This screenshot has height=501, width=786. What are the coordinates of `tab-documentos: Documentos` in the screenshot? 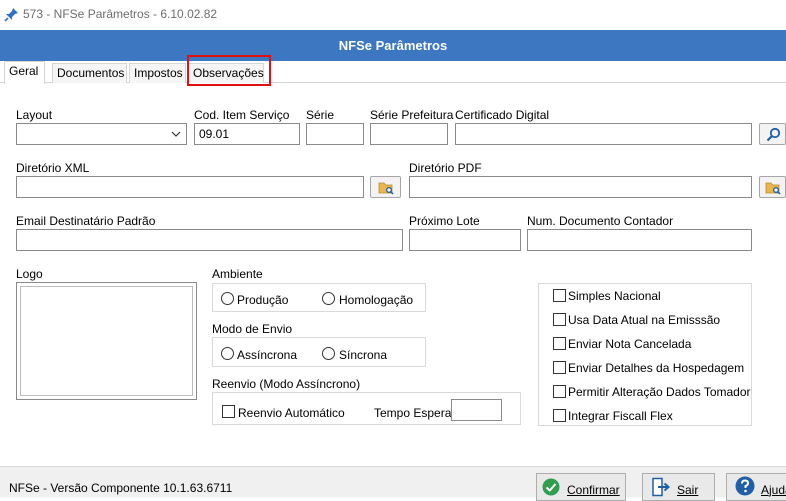 It's located at (89, 73).